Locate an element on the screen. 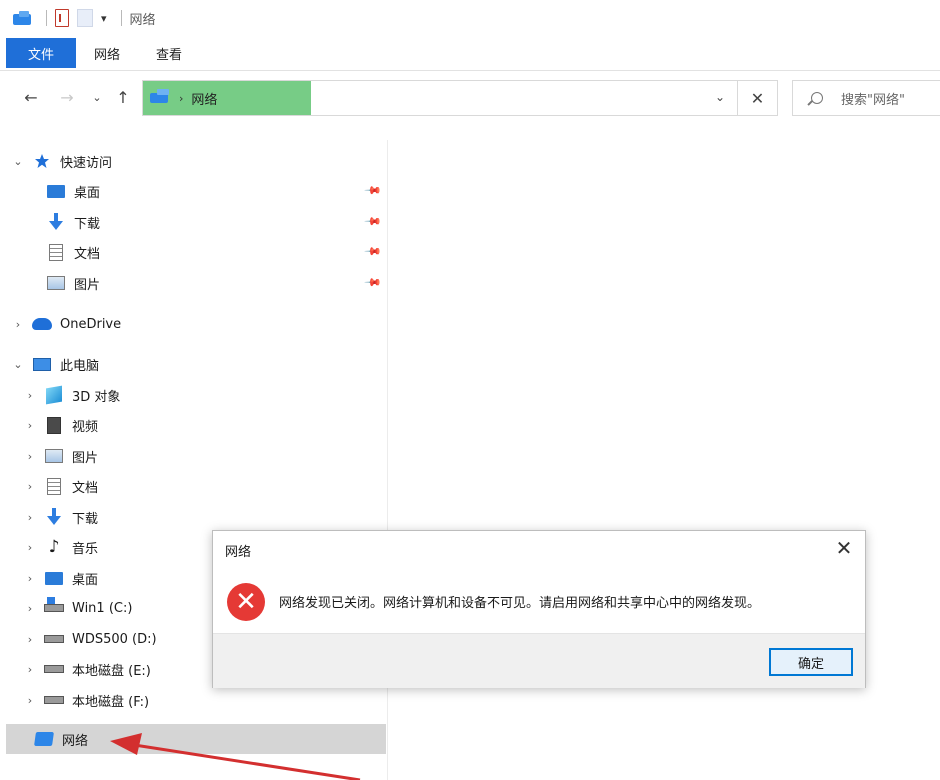 This screenshot has width=940, height=780. star-icon is located at coordinates (42, 161).